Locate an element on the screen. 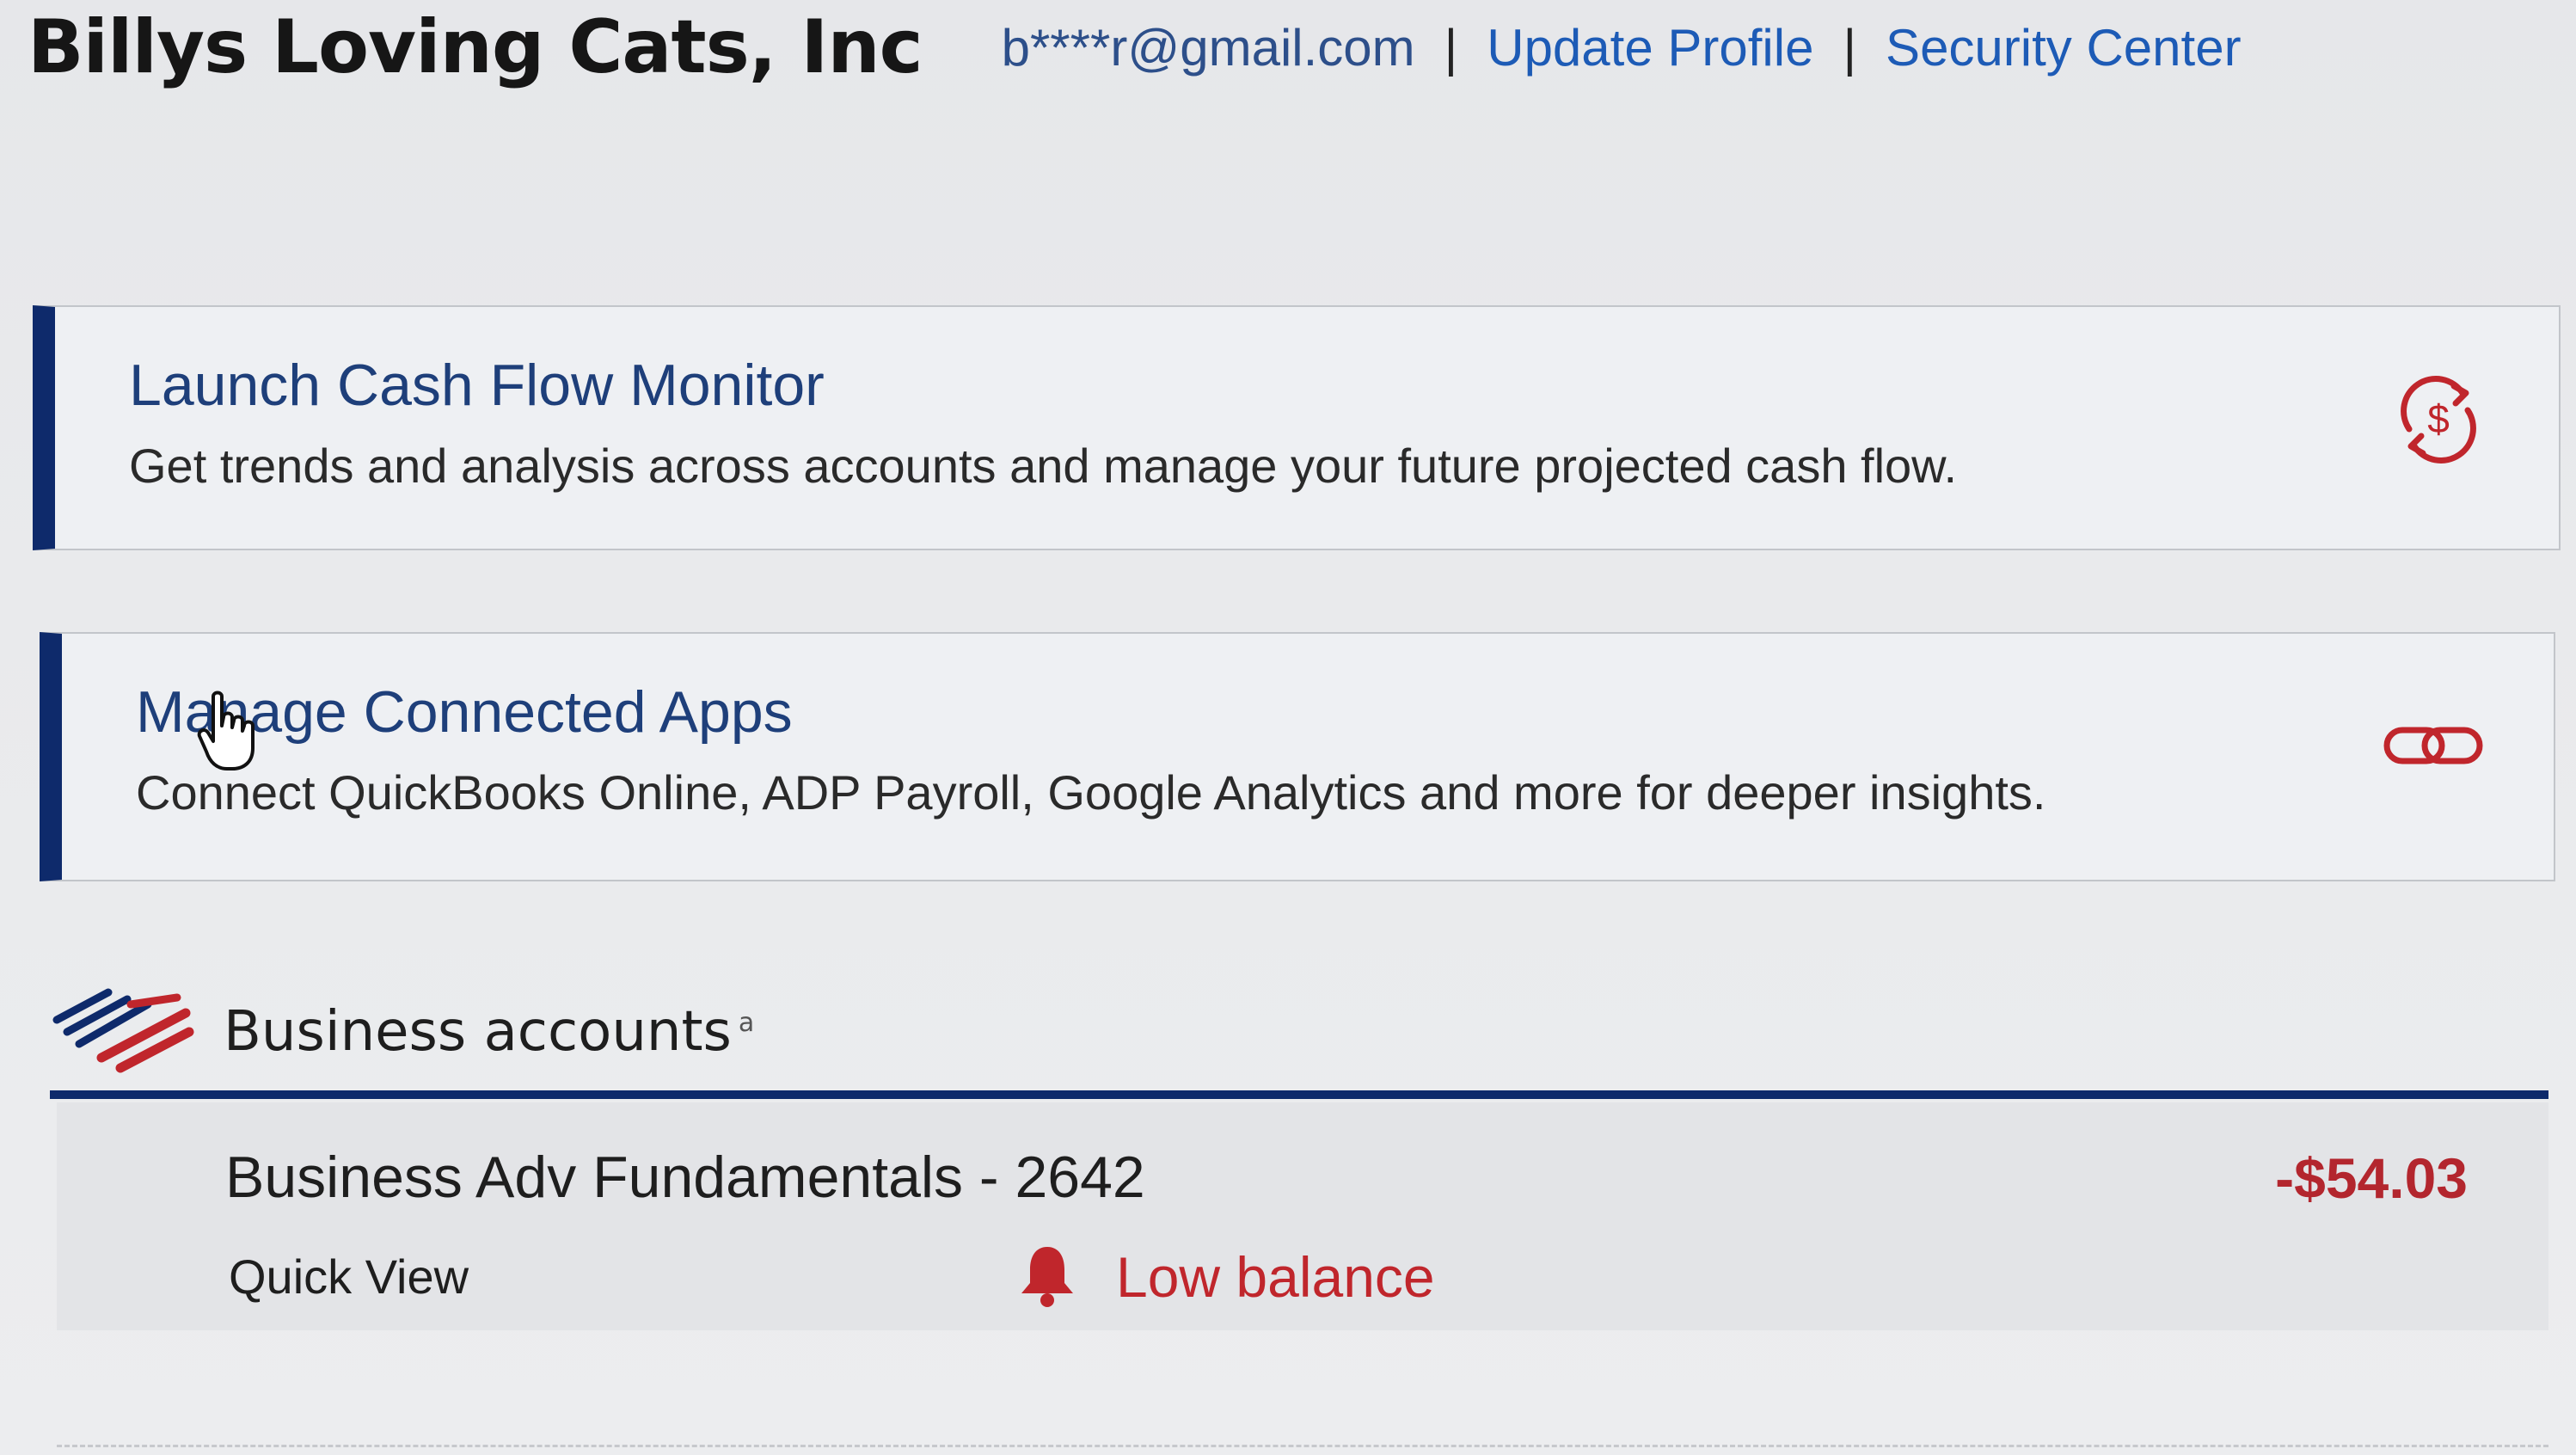 The height and width of the screenshot is (1455, 2576). low-balance-alert: Low balance is located at coordinates (1224, 1277).